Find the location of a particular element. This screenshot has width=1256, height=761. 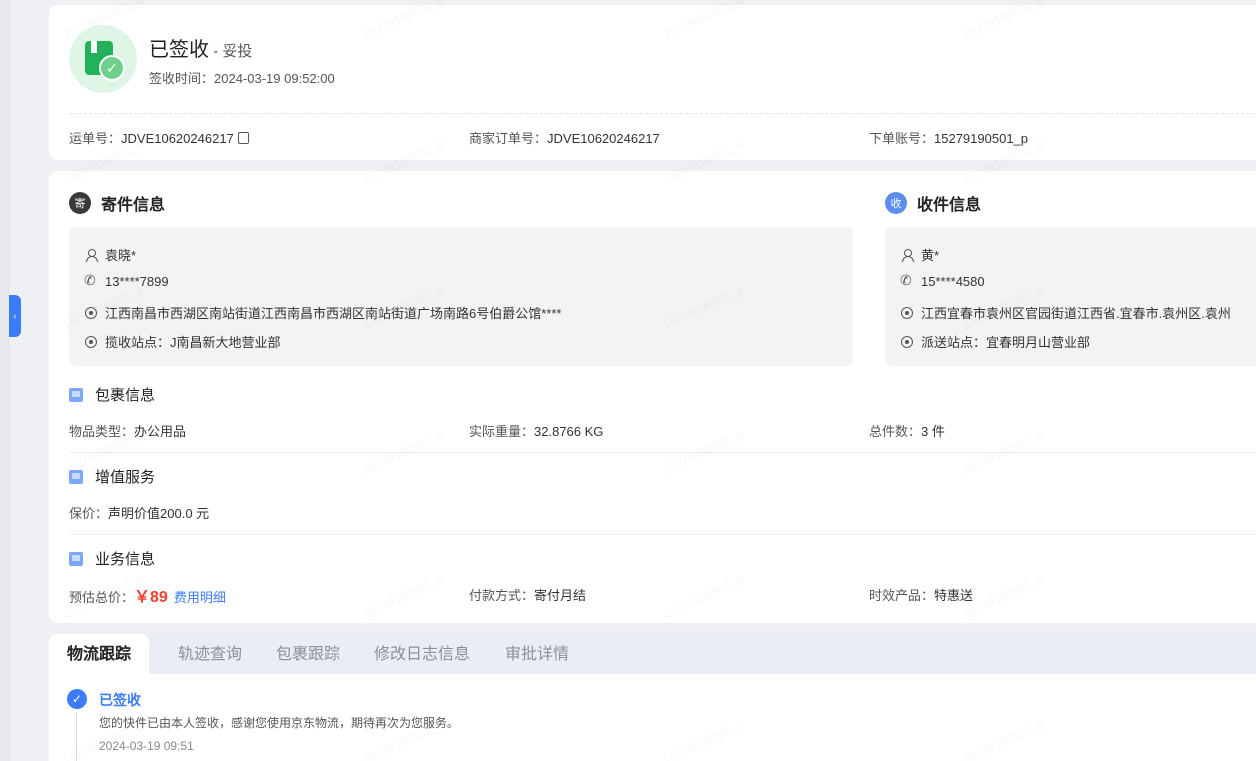

account-label: 下单账号： is located at coordinates (902, 138).